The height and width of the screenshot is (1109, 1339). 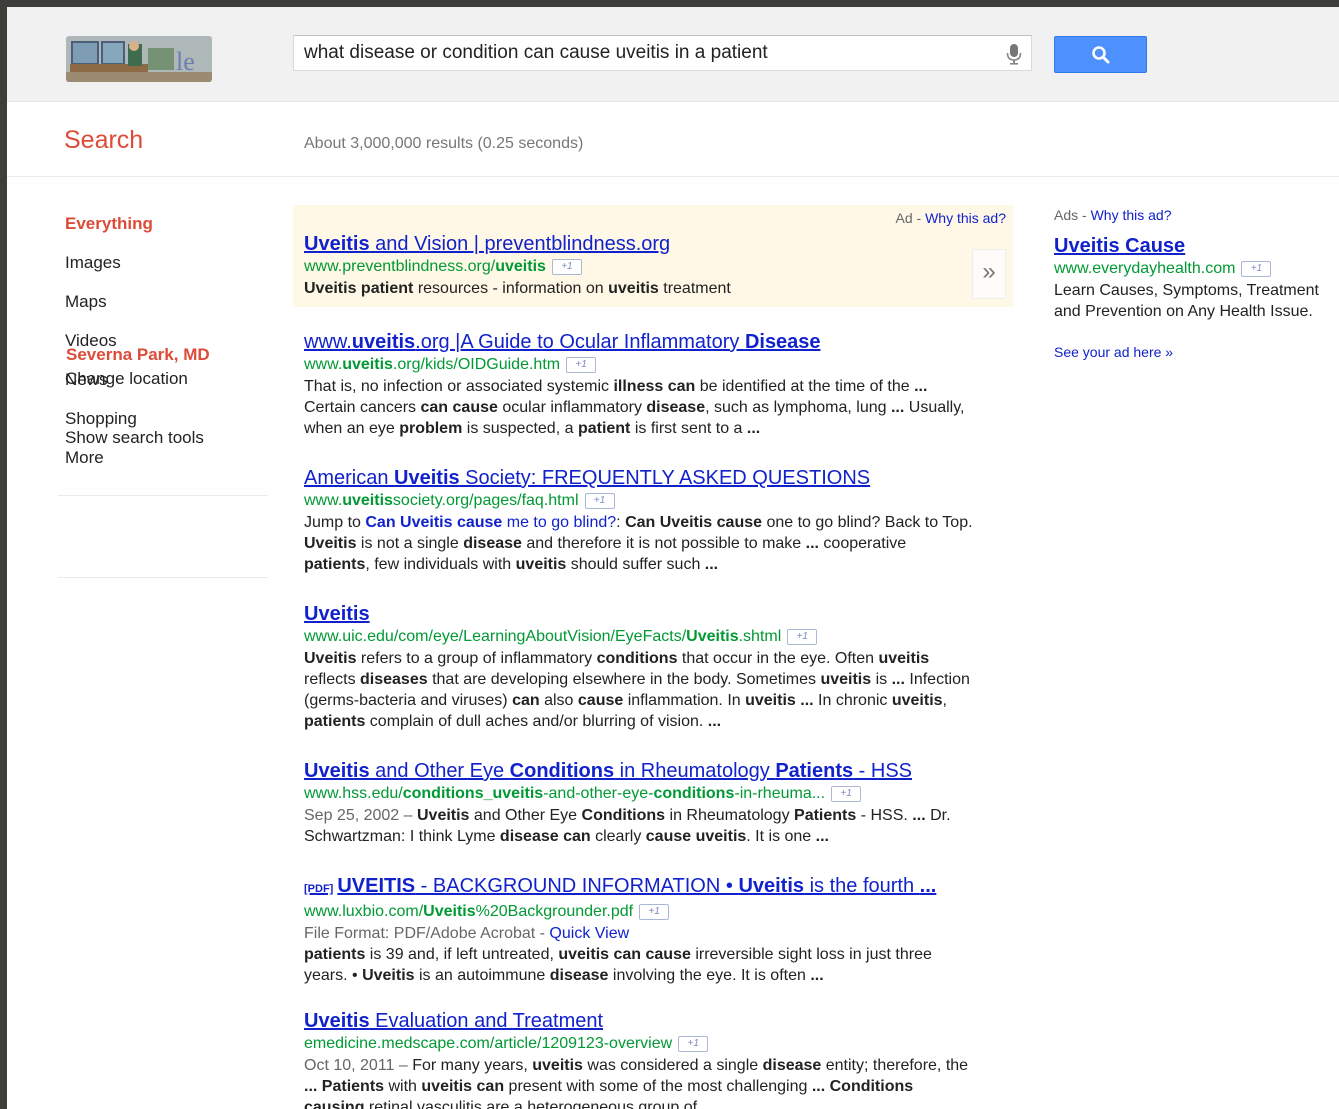 I want to click on result-url: www.uveitis.org/kids/OIDGuide.htm +1, so click(x=640, y=365).